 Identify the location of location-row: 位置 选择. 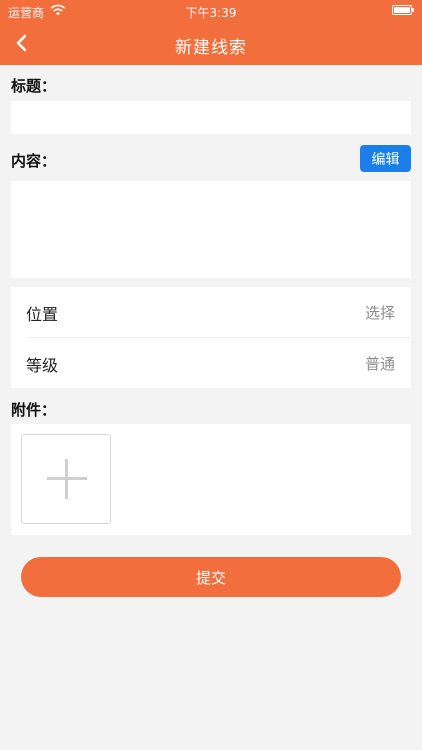
(211, 312).